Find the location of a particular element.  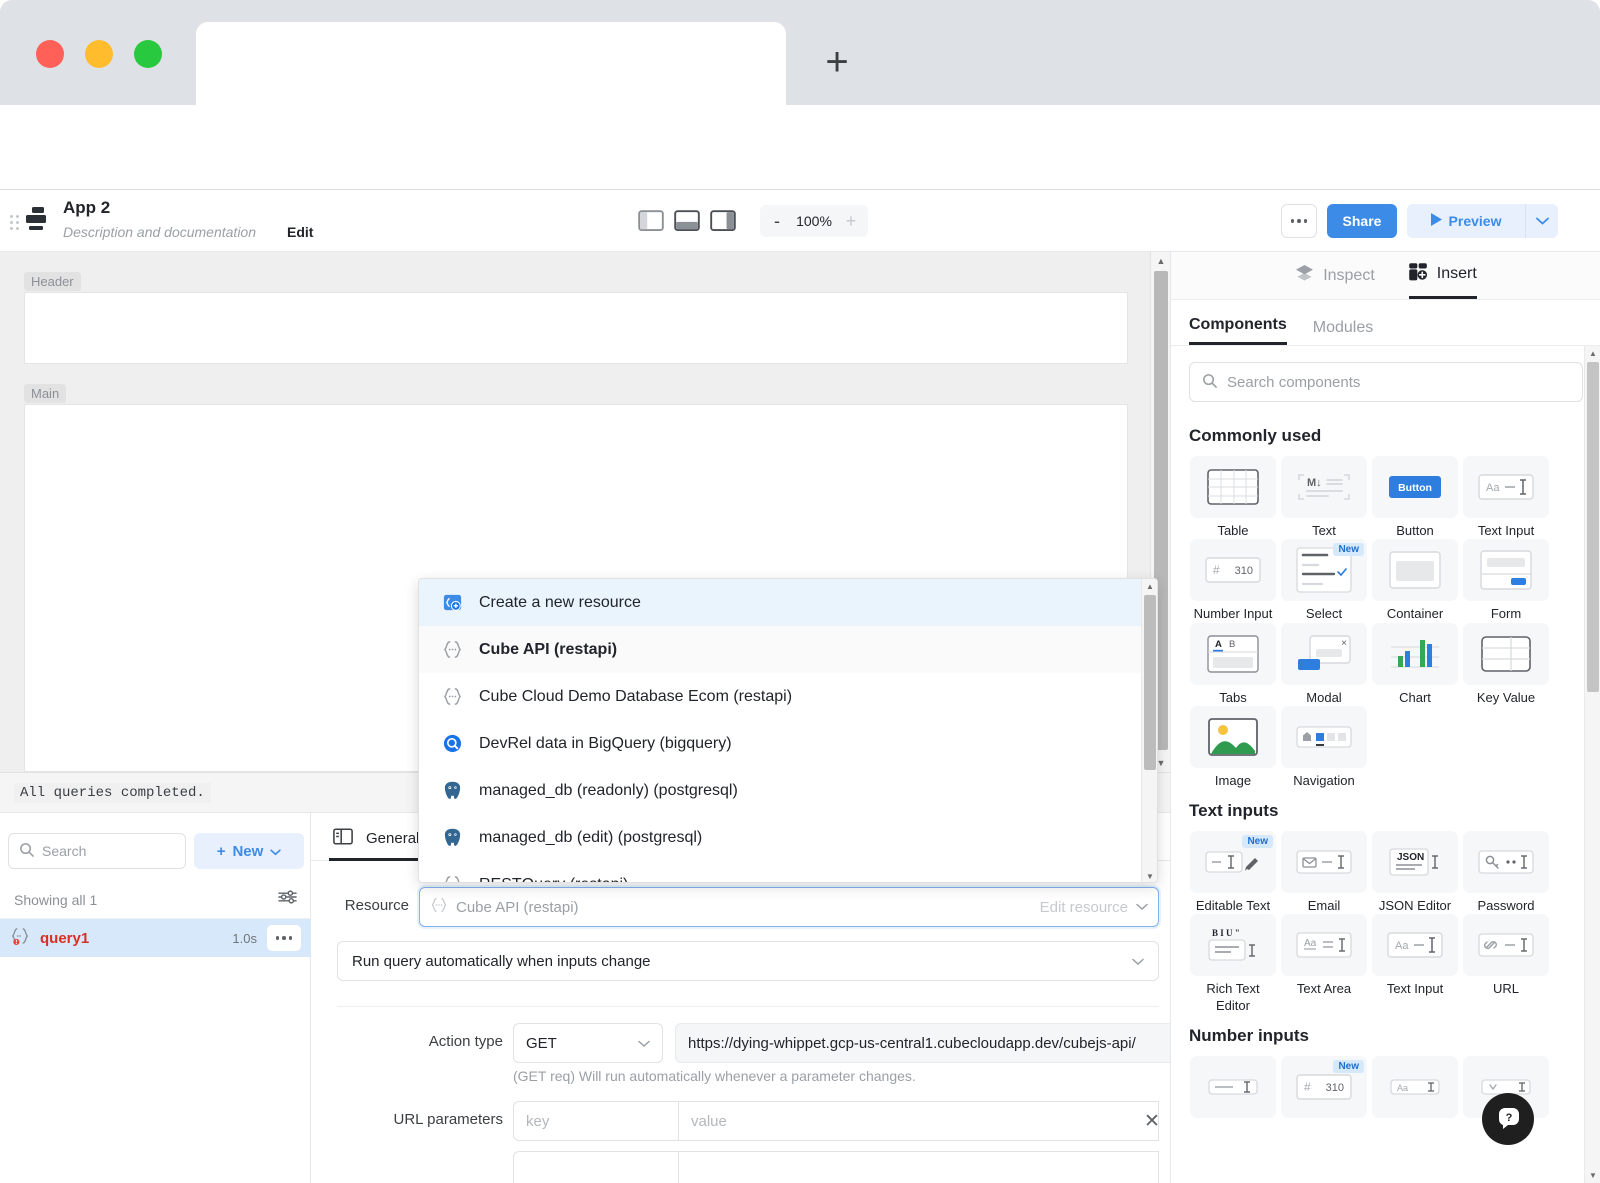

close-window-button is located at coordinates (50, 54).